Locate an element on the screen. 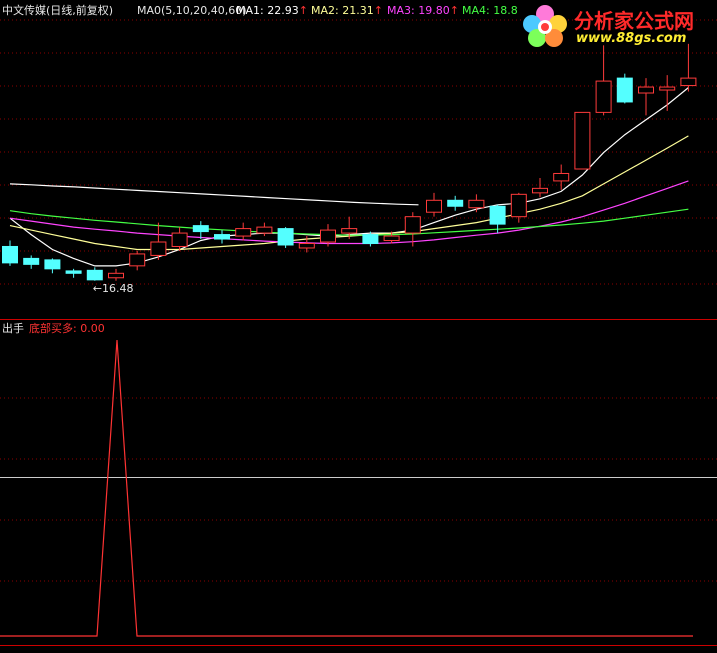 The width and height of the screenshot is (717, 653). ma1-legend: MA1: 22.93↑ is located at coordinates (272, 11).